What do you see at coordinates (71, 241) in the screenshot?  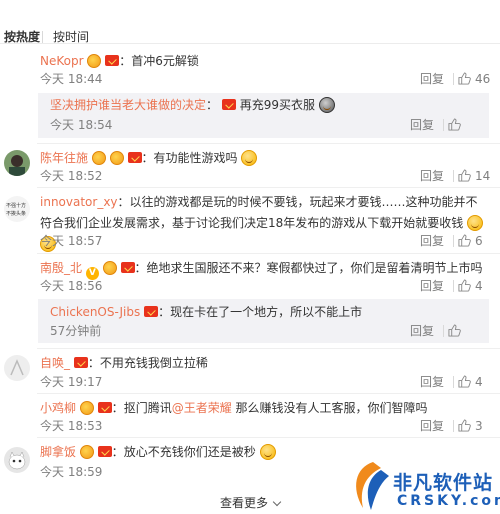 I see `comment-time: 今天 18:57` at bounding box center [71, 241].